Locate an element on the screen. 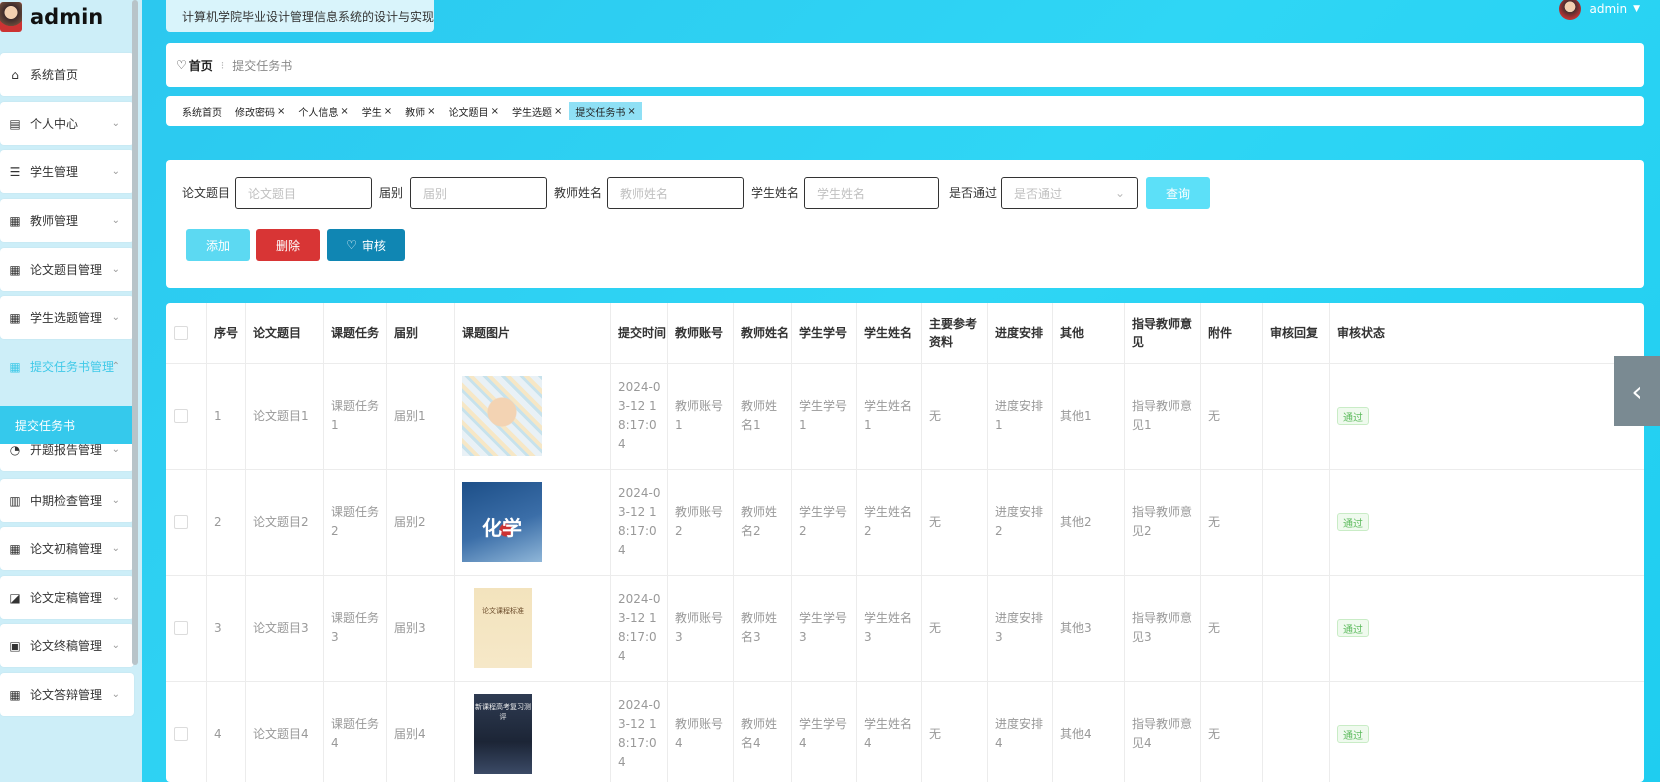 This screenshot has width=1660, height=782. cell-text: 学生学号1 is located at coordinates (823, 415).